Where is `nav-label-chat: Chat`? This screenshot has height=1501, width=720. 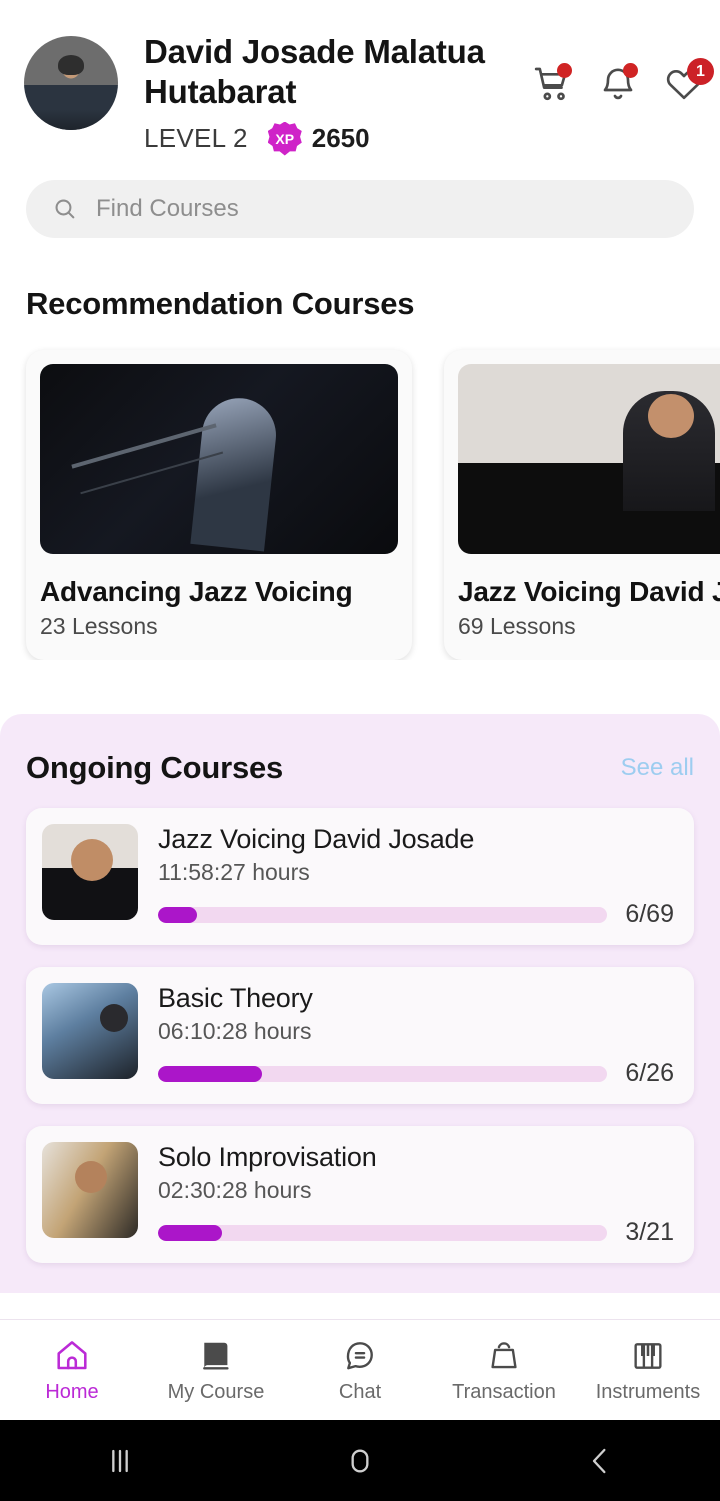 nav-label-chat: Chat is located at coordinates (360, 1391).